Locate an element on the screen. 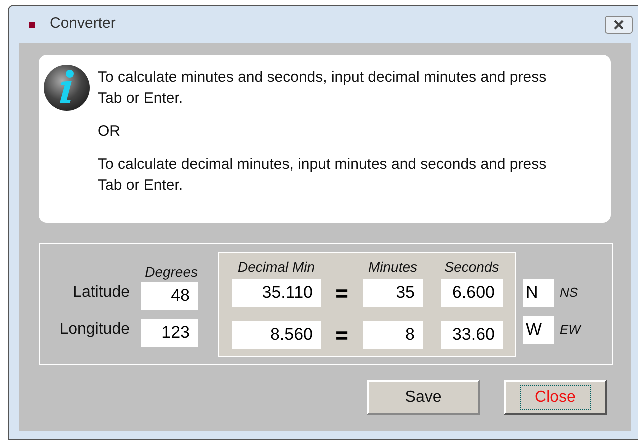  app-icon is located at coordinates (32, 25).